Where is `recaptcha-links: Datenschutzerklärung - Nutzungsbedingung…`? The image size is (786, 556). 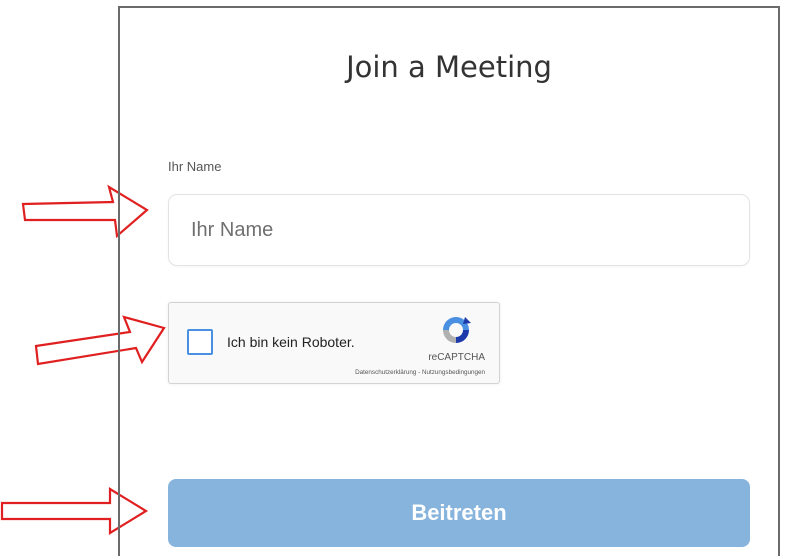
recaptcha-links: Datenschutzerklärung - Nutzungsbedingung… is located at coordinates (420, 372).